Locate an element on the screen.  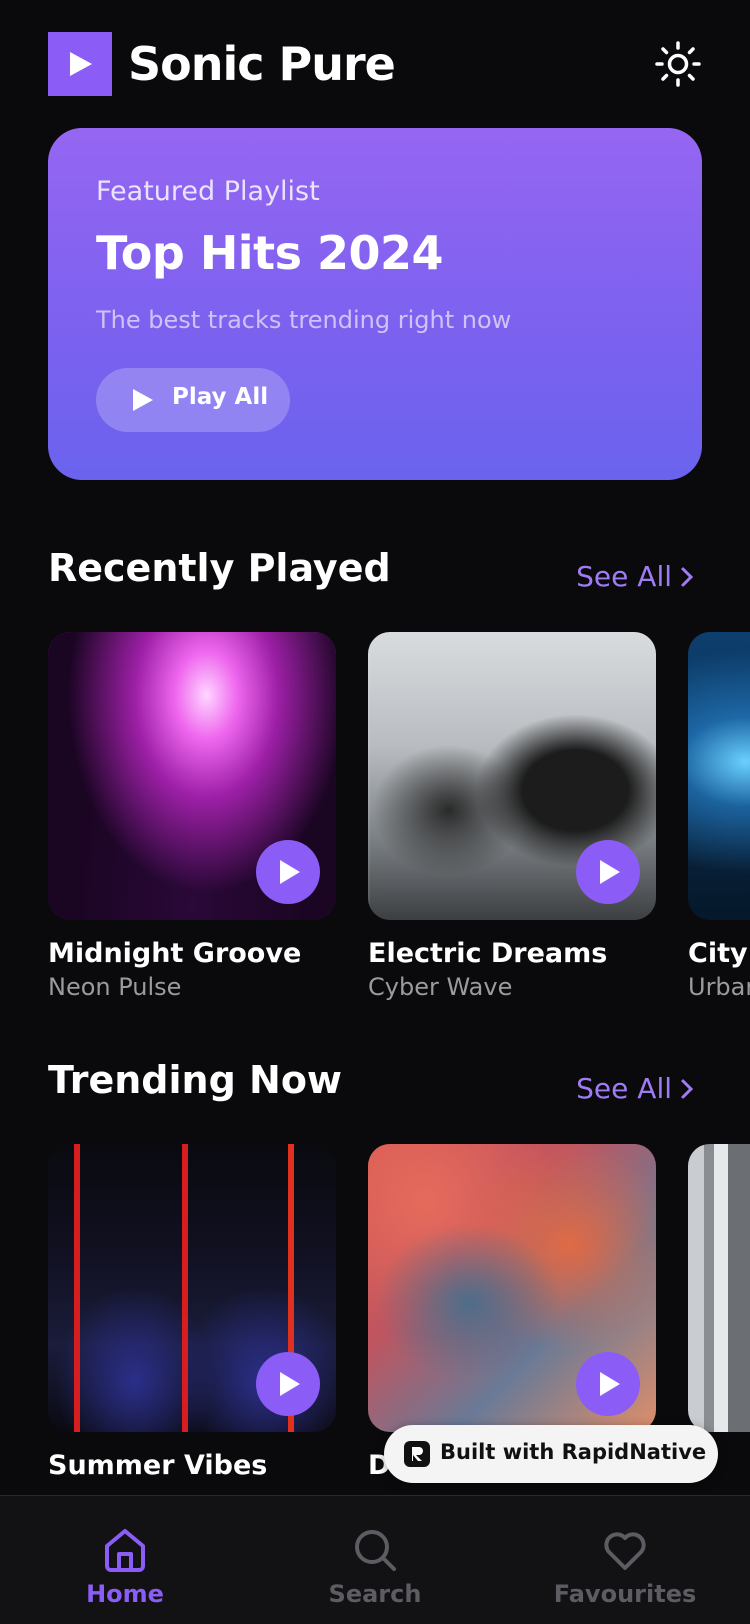
track-title: Summer Vibes is located at coordinates (158, 1465).